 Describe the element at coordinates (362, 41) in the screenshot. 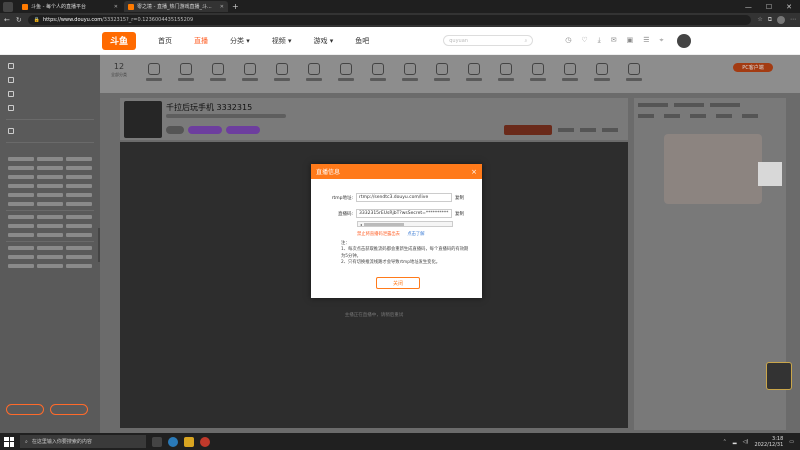

I see `nav-yuba: 鱼吧` at that location.